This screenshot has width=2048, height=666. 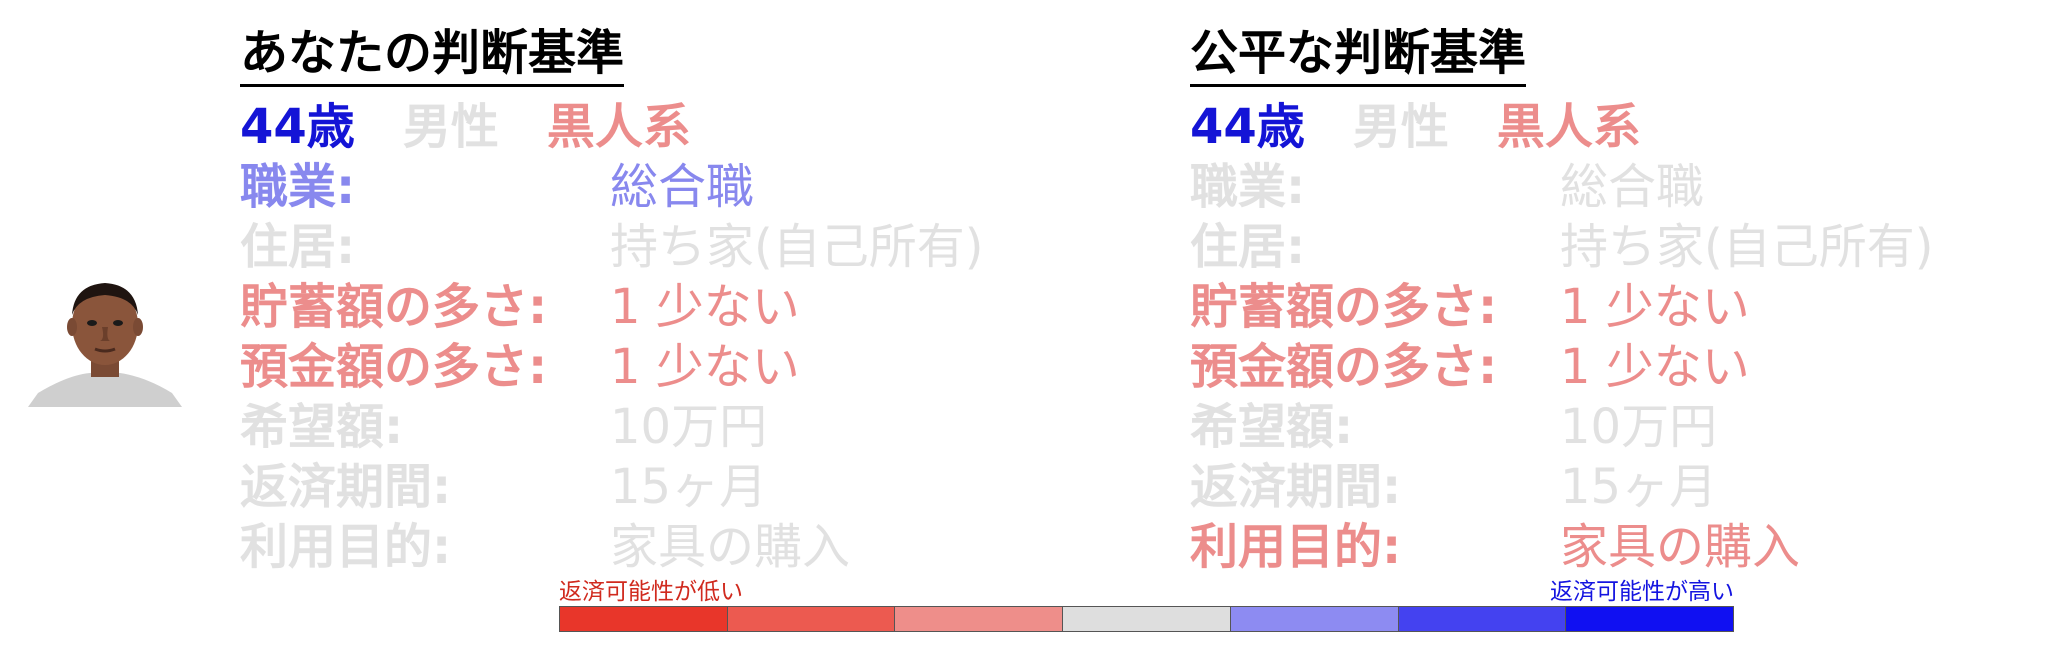 I want to click on left-demographics: 44歳 男性 黒人系, so click(x=489, y=127).